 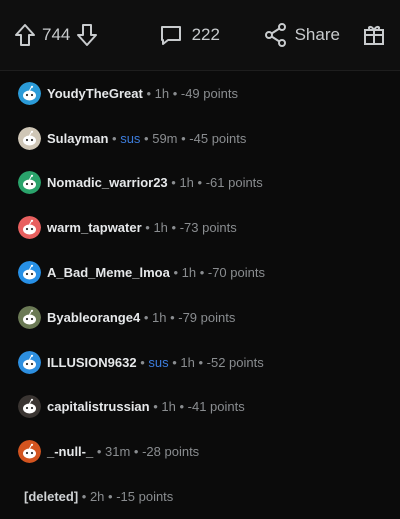 I want to click on comment-row: Nomadic_warrior23 • 1h • -61 points, so click(x=200, y=183).